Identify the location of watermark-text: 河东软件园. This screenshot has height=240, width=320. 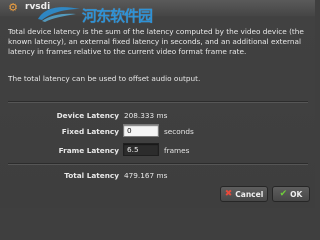
(117, 16).